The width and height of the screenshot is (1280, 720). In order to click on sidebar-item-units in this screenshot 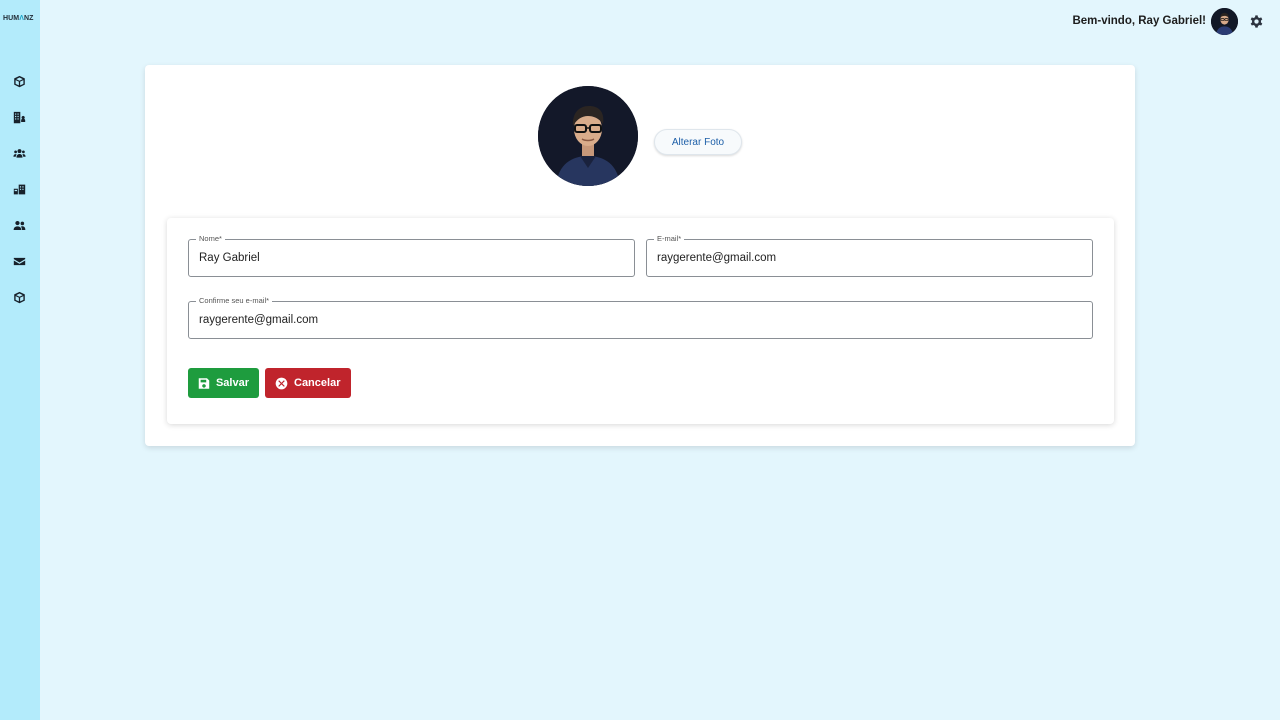, I will do `click(19, 189)`.